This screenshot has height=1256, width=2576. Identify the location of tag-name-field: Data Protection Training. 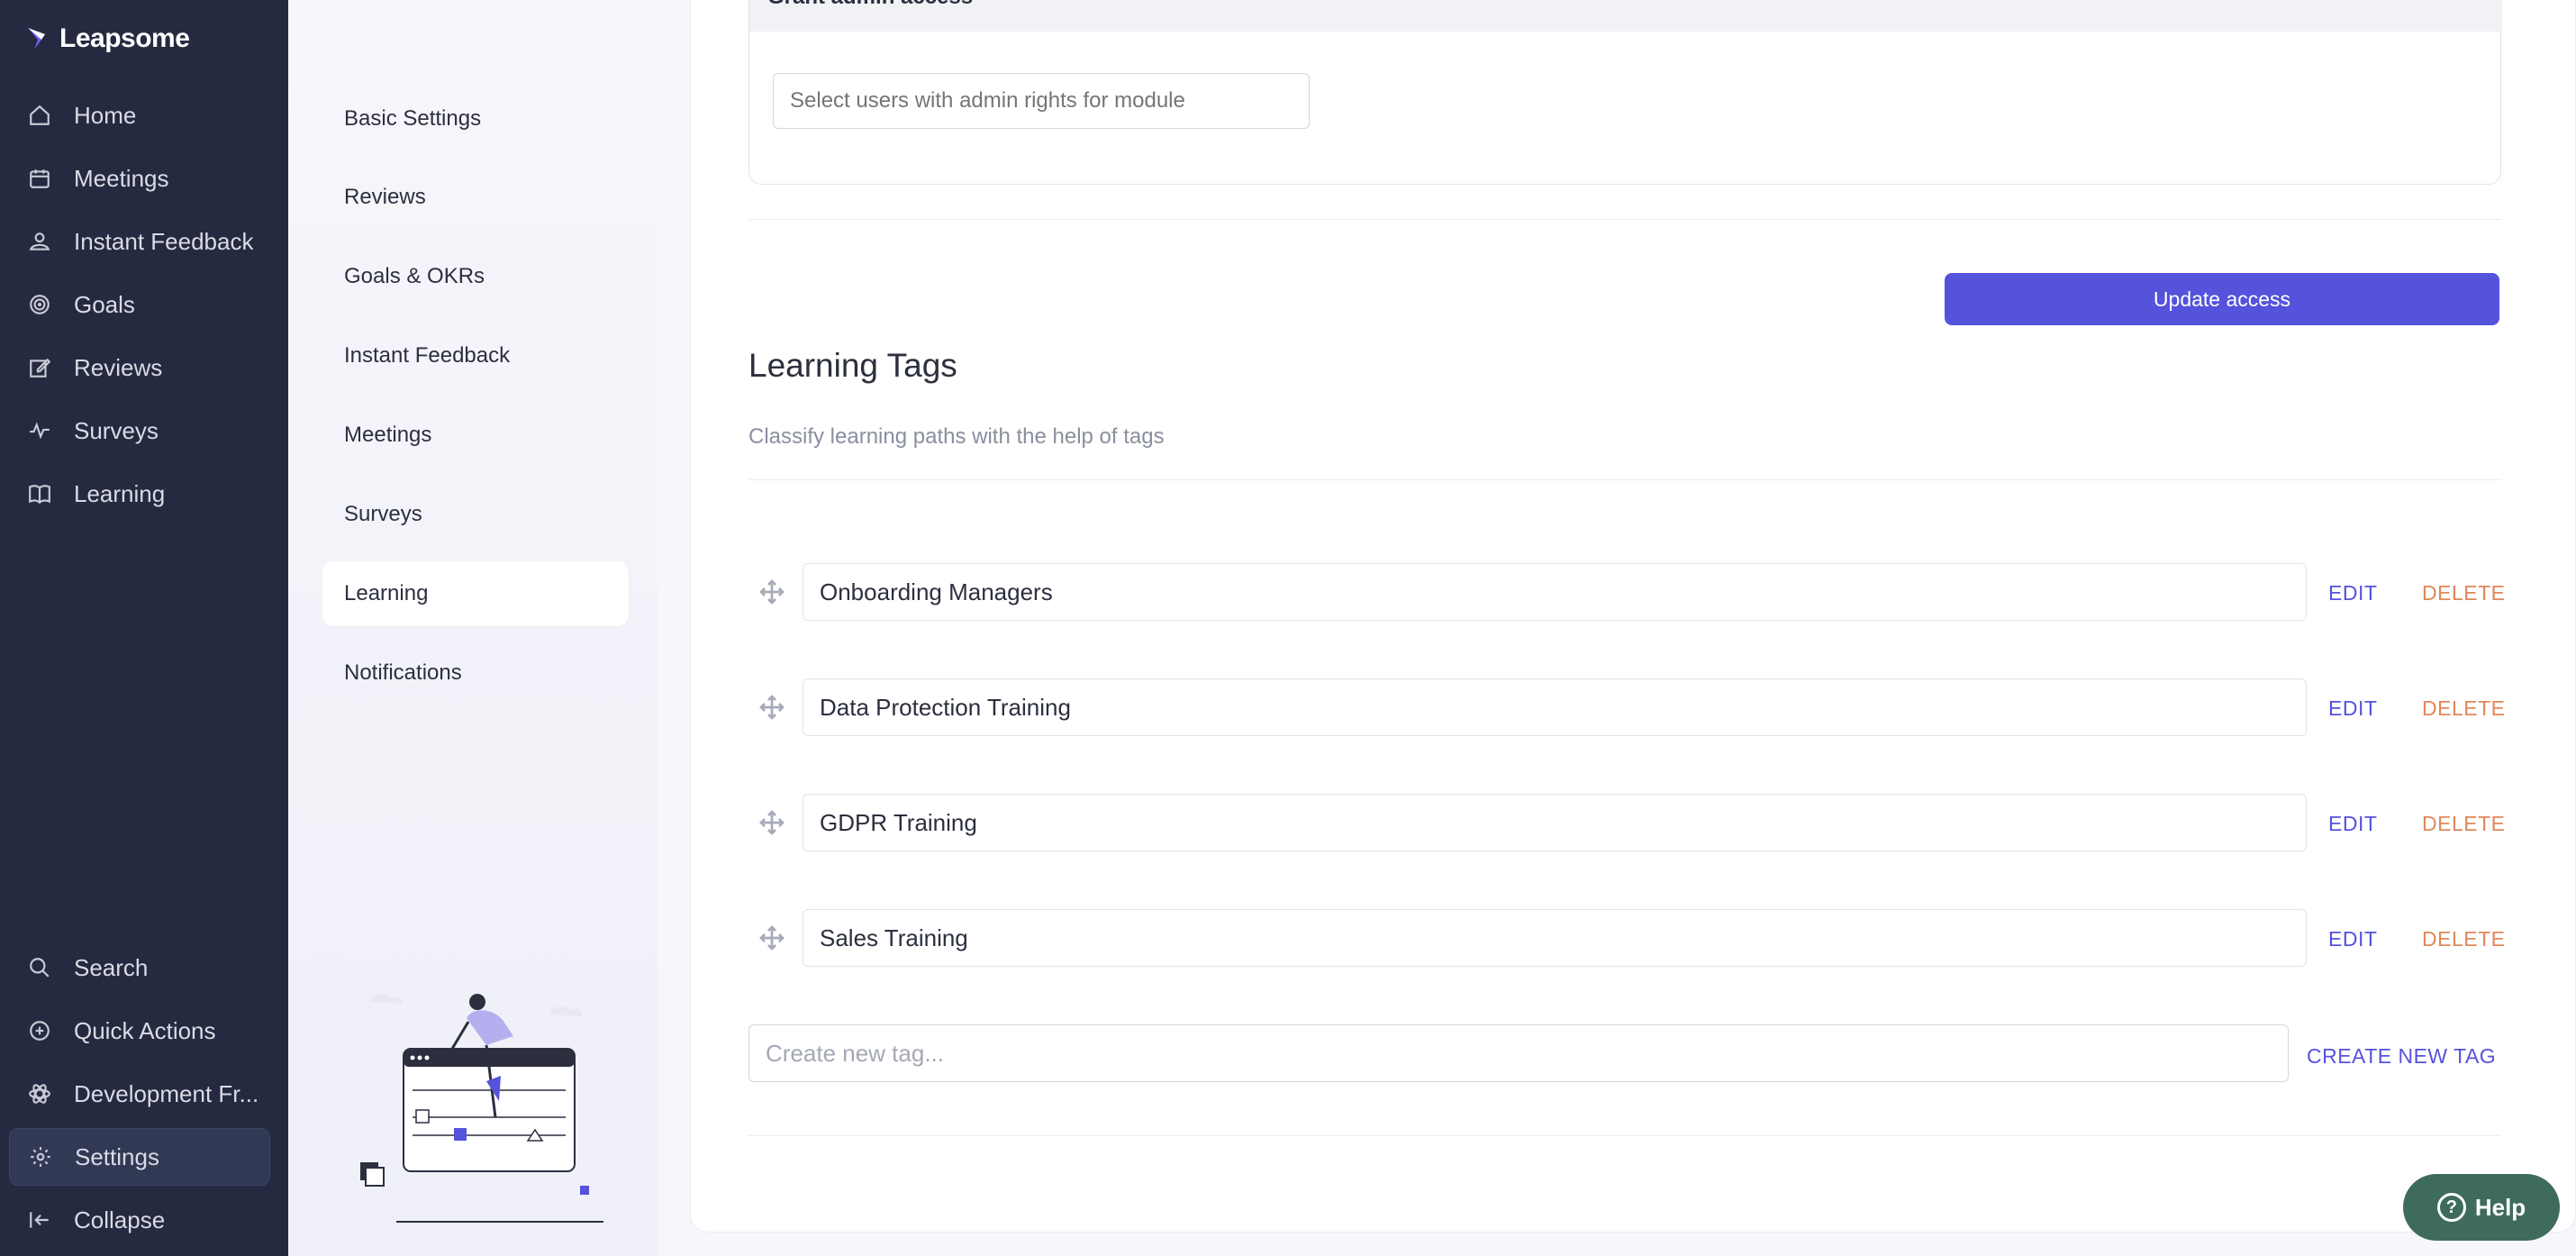
(1555, 707).